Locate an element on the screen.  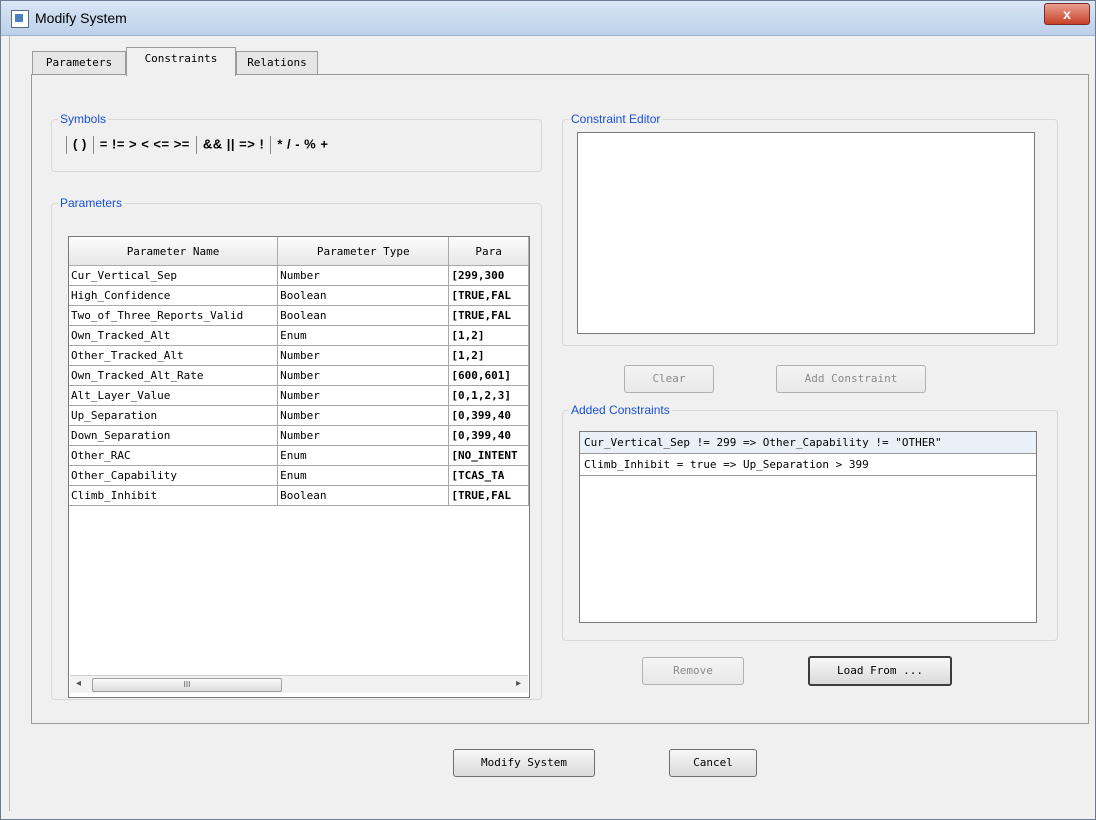
table-row: Up_Separation Number [0,399,40 is located at coordinates (299, 415).